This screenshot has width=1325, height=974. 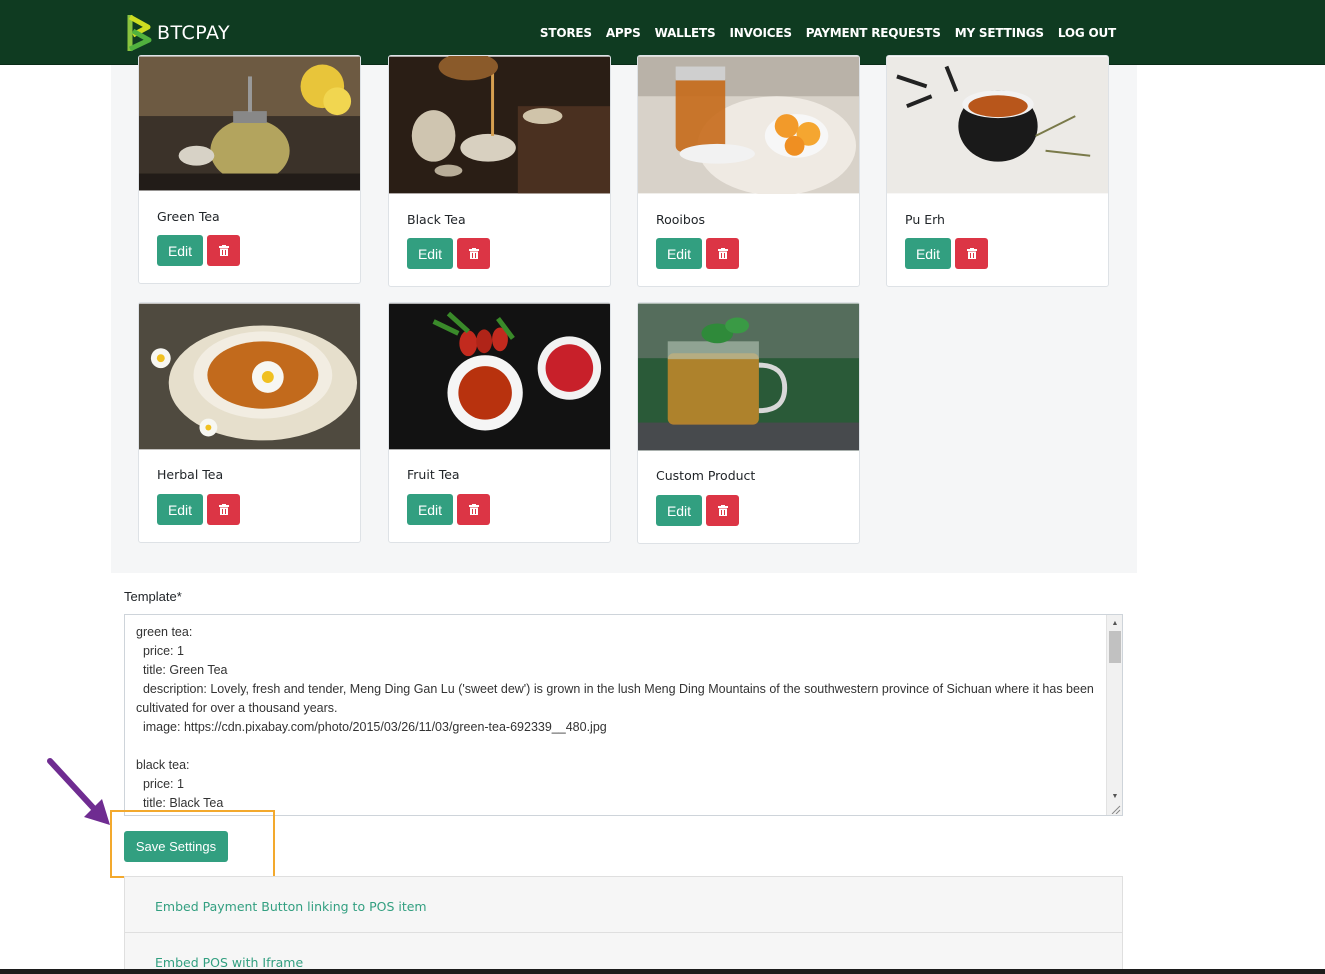 I want to click on product-title: Fruit Tea, so click(x=433, y=474).